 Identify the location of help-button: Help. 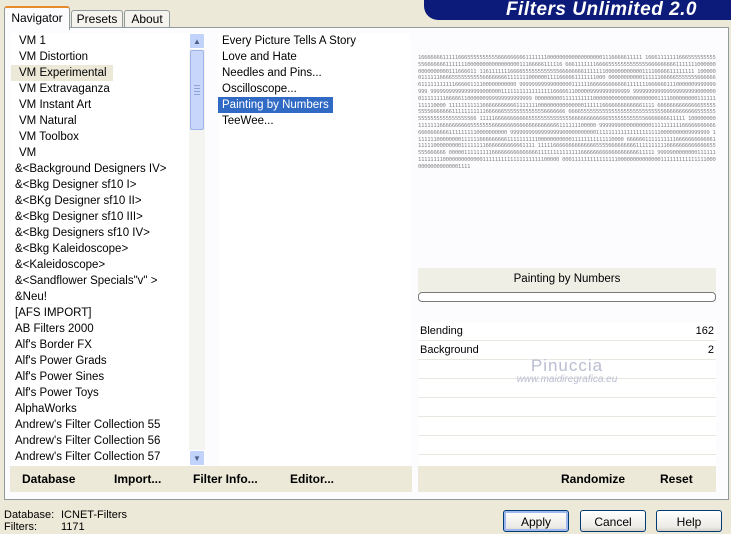
(689, 521).